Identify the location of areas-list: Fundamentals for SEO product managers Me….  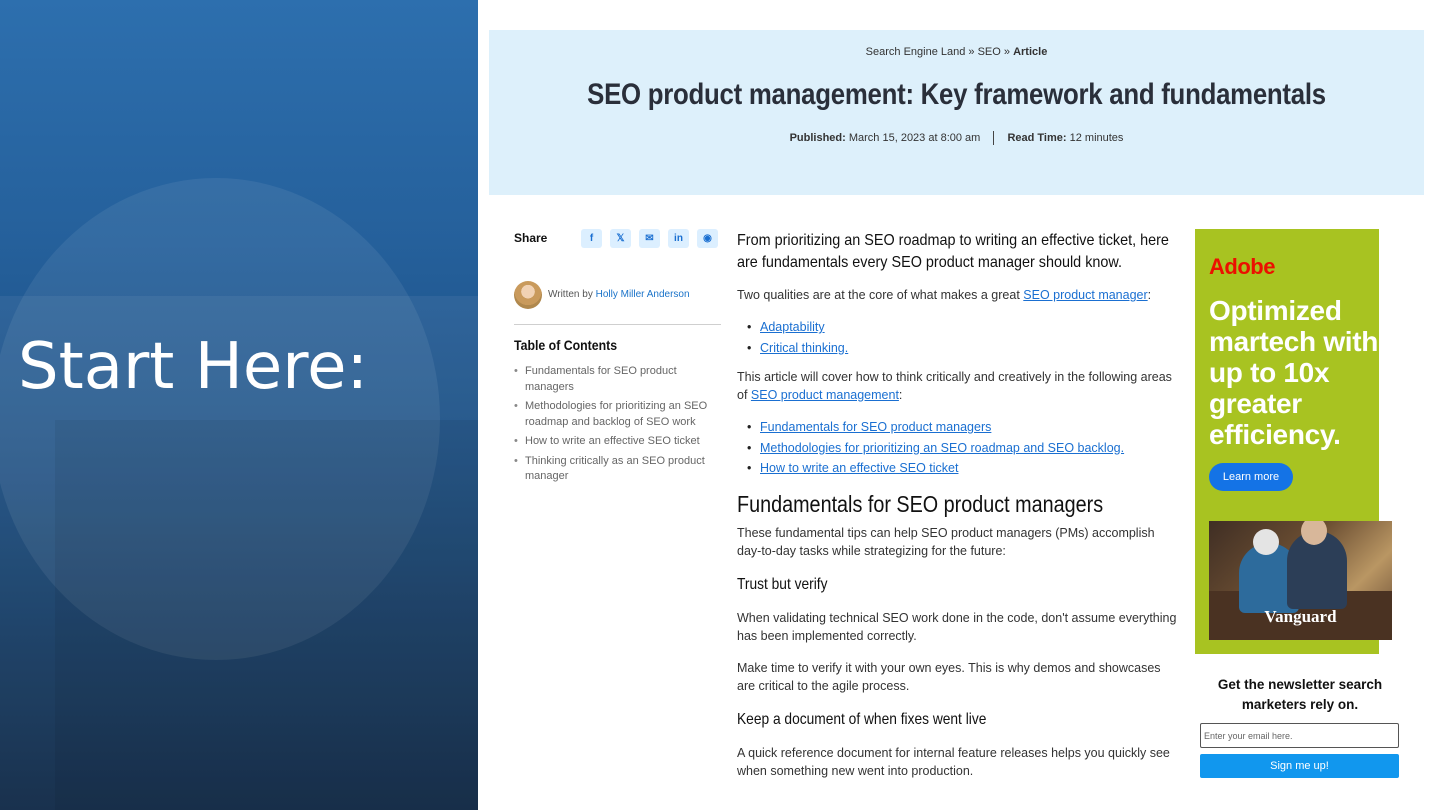
(957, 448).